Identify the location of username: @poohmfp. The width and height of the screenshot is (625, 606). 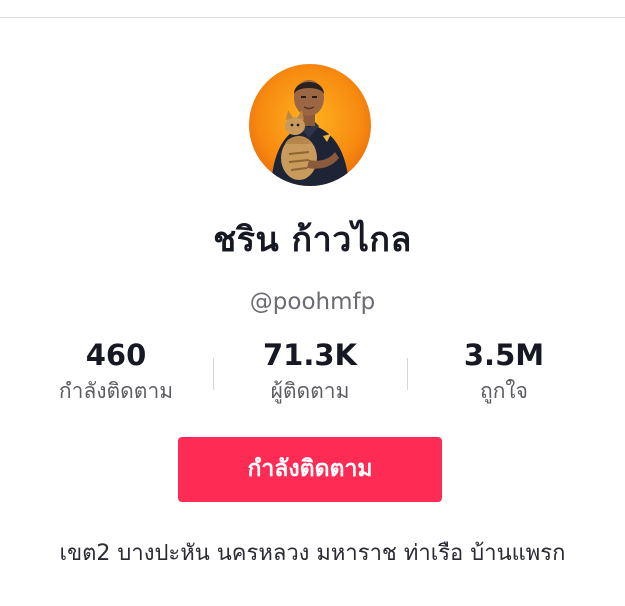
(312, 302).